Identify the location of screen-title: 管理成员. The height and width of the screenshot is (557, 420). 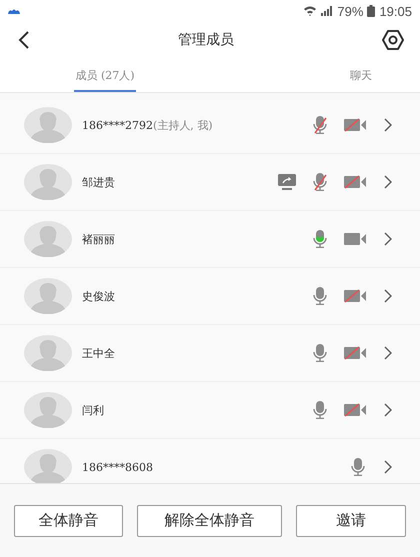
(206, 40).